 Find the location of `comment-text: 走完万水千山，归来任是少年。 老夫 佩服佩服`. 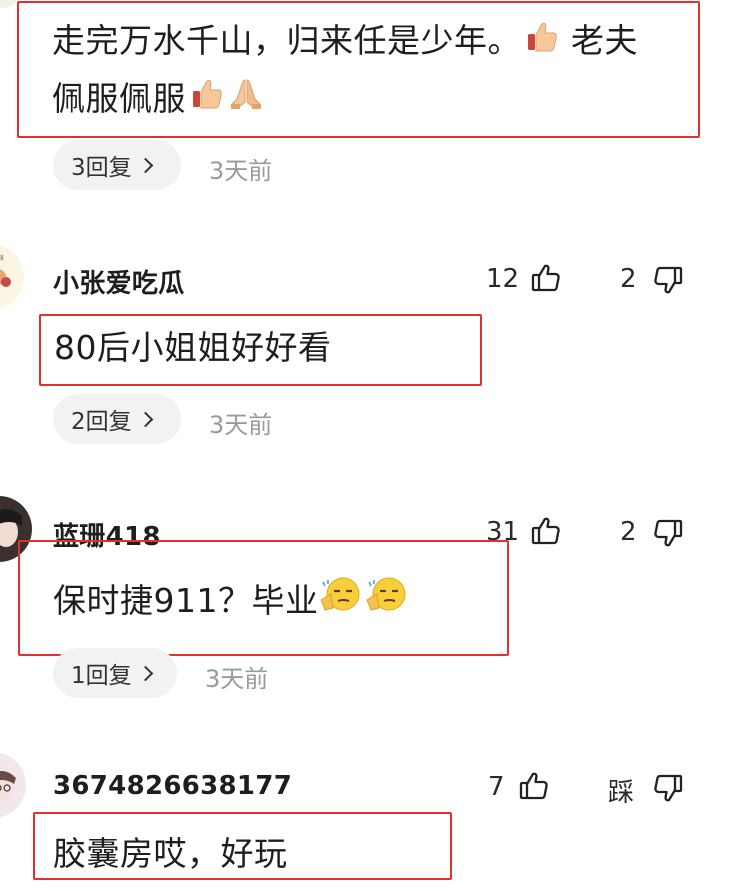

comment-text: 走完万水千山，归来任是少年。 老夫 佩服佩服 is located at coordinates (372, 70).